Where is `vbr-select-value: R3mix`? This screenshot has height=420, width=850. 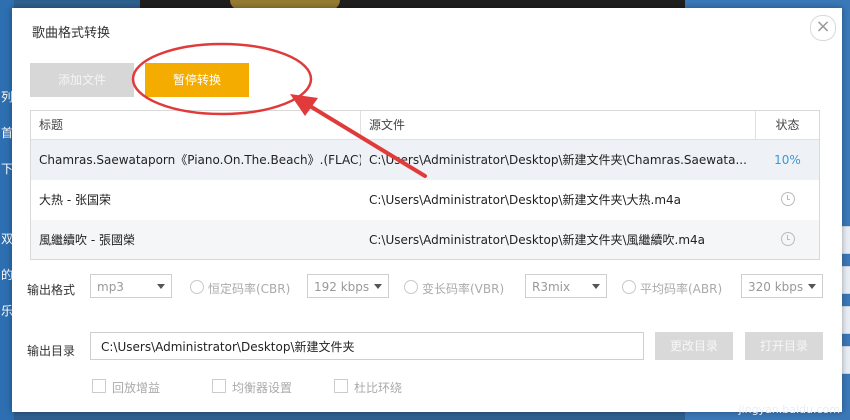
vbr-select-value: R3mix is located at coordinates (551, 287).